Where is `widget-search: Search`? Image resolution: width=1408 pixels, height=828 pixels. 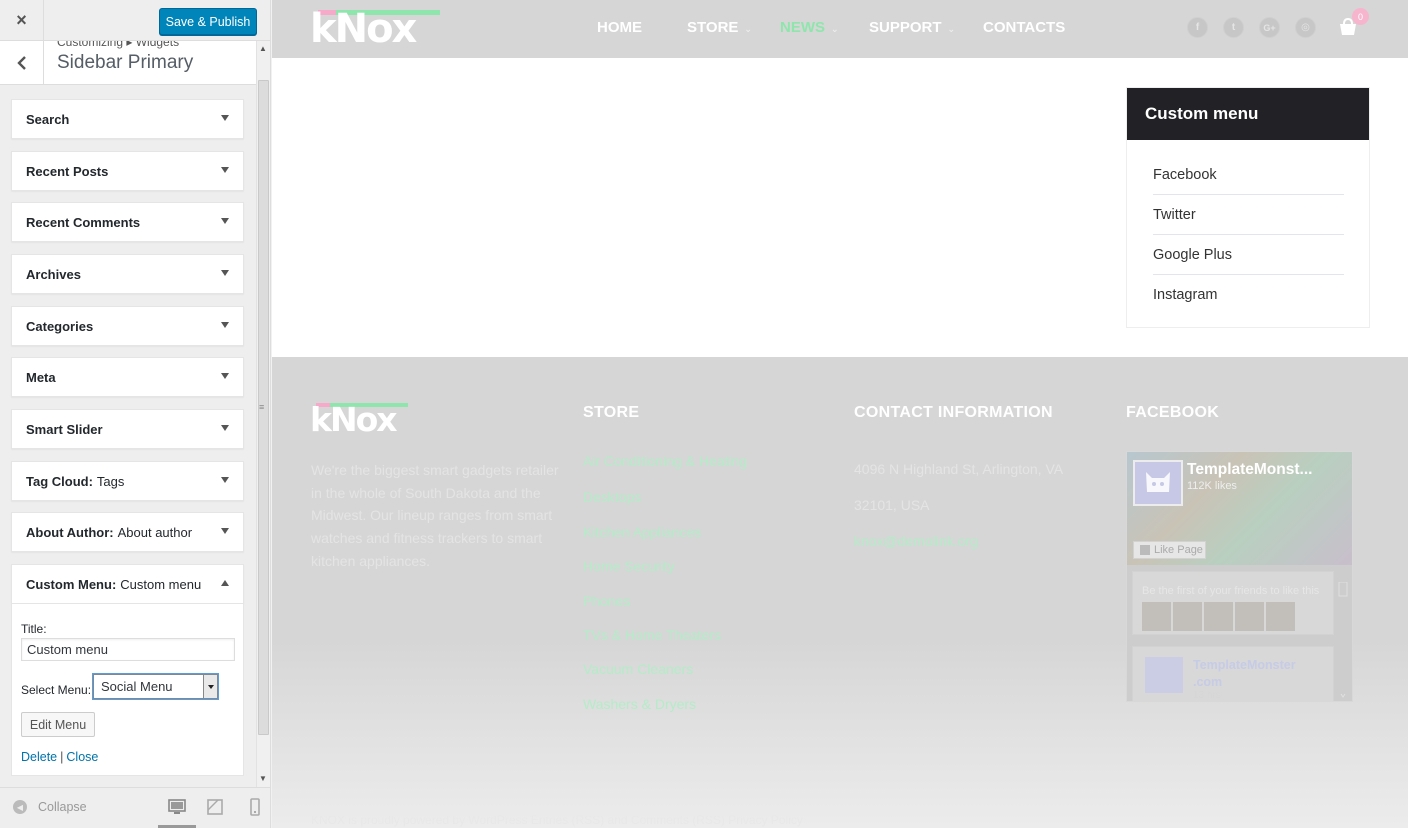 widget-search: Search is located at coordinates (127, 119).